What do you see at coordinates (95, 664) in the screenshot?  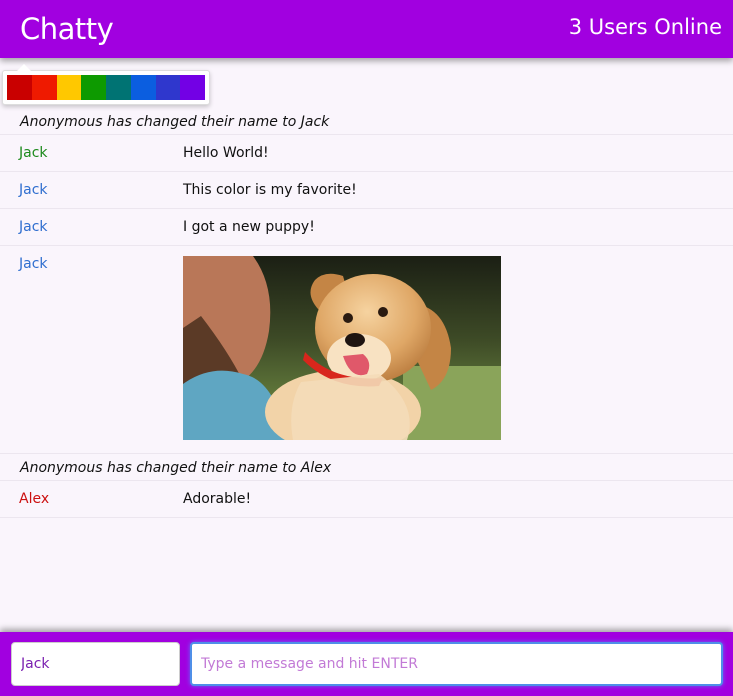 I see `username-input` at bounding box center [95, 664].